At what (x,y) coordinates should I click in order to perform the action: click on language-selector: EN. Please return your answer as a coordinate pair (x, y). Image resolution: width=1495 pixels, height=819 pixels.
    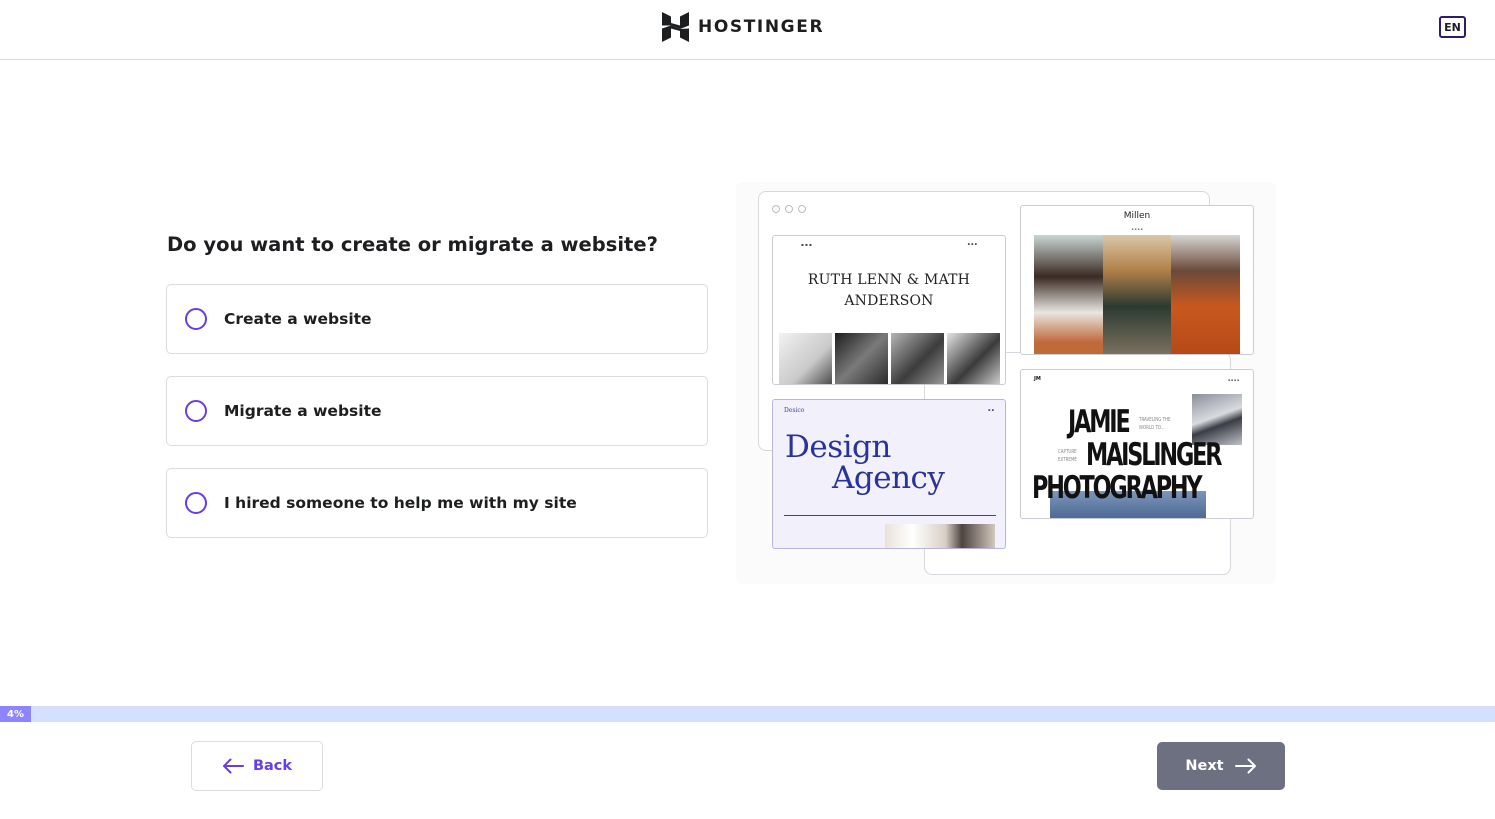
    Looking at the image, I should click on (1452, 27).